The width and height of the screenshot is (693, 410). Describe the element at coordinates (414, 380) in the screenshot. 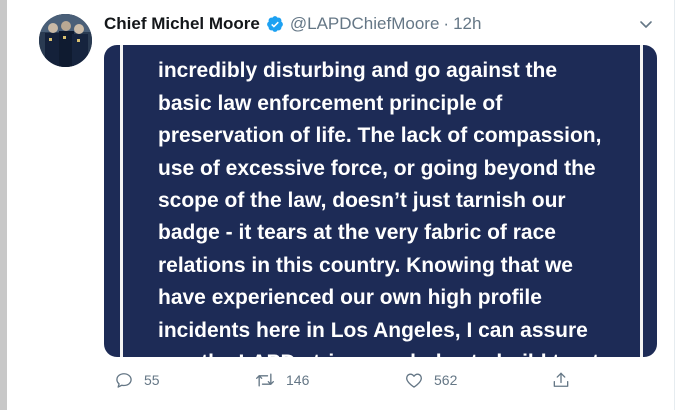

I see `heart-icon` at that location.